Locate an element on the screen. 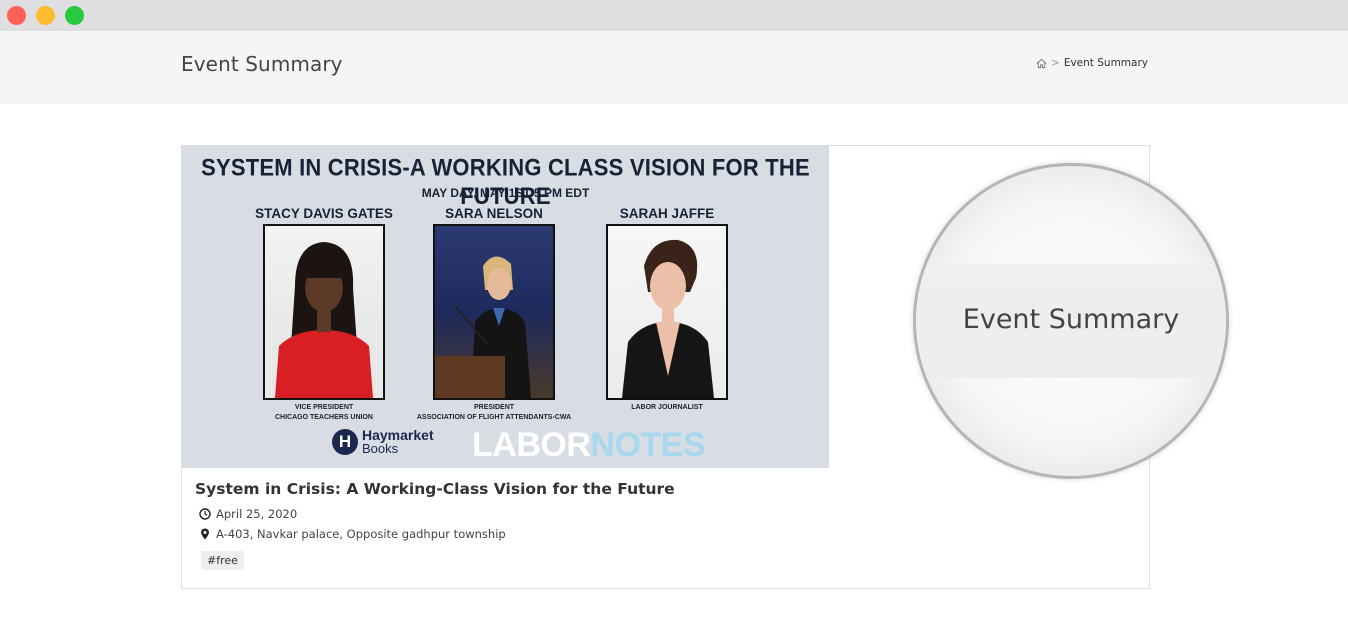 The image size is (1348, 635). speaker-role-line1: LABOR JOURNALIST is located at coordinates (667, 407).